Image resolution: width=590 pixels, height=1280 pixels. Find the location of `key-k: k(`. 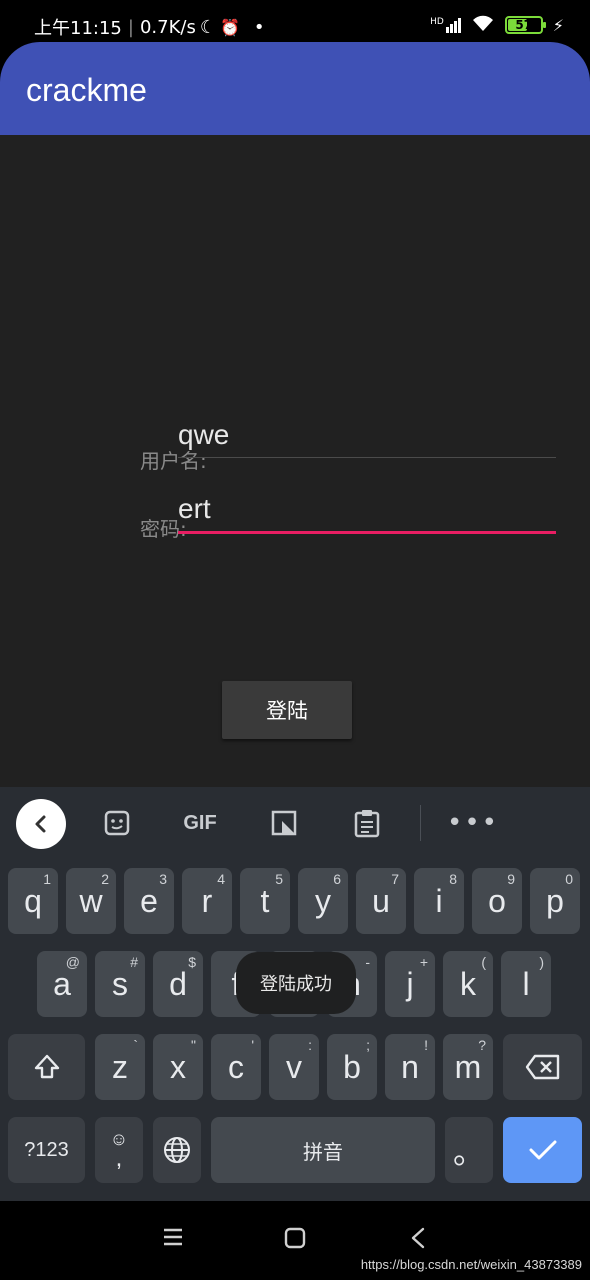

key-k: k( is located at coordinates (468, 984).